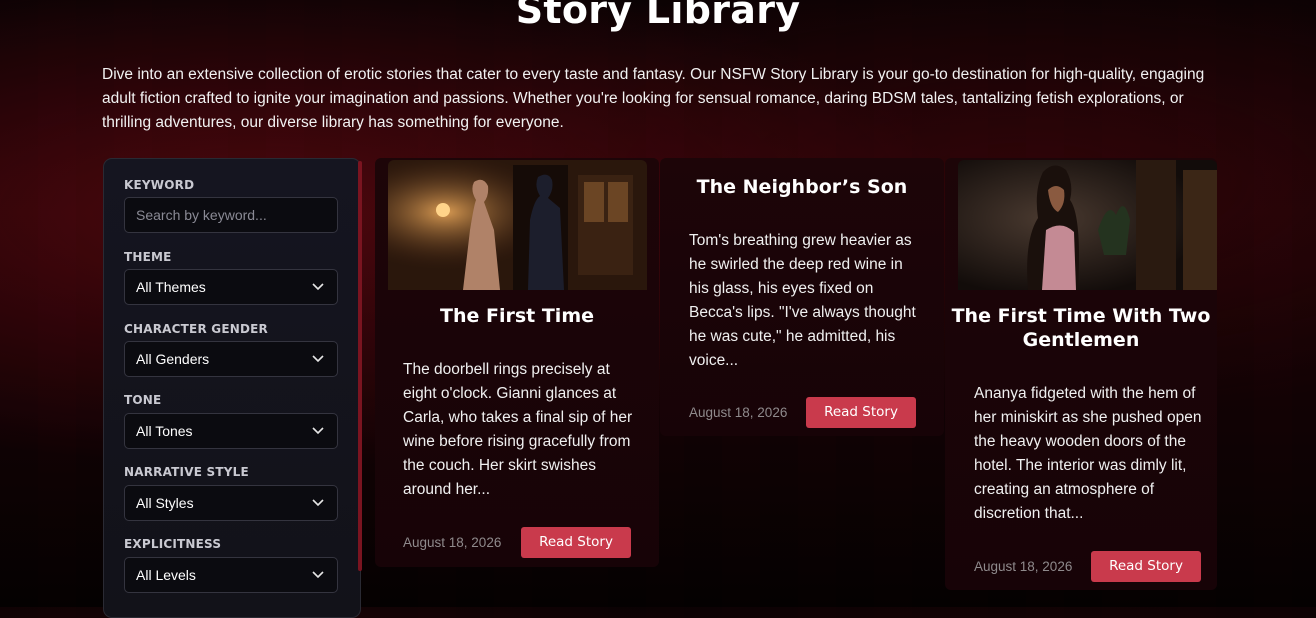 This screenshot has width=1316, height=618. What do you see at coordinates (231, 215) in the screenshot?
I see `keyword-search-input` at bounding box center [231, 215].